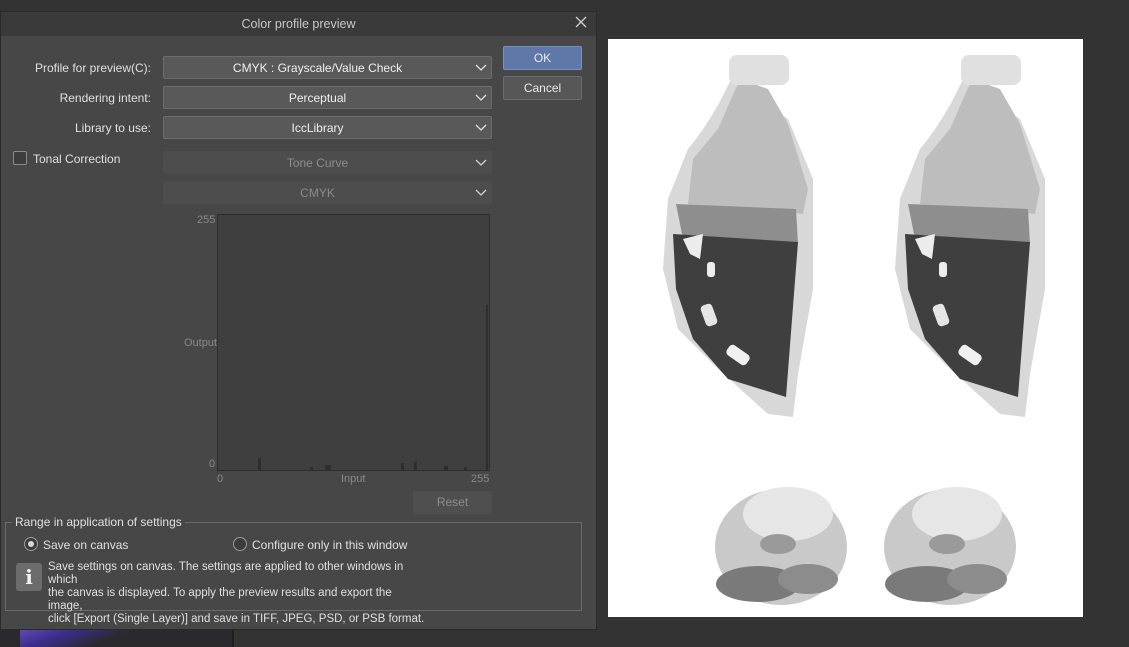 The height and width of the screenshot is (647, 1129). I want to click on tonal-correction-checkbox, so click(20, 158).